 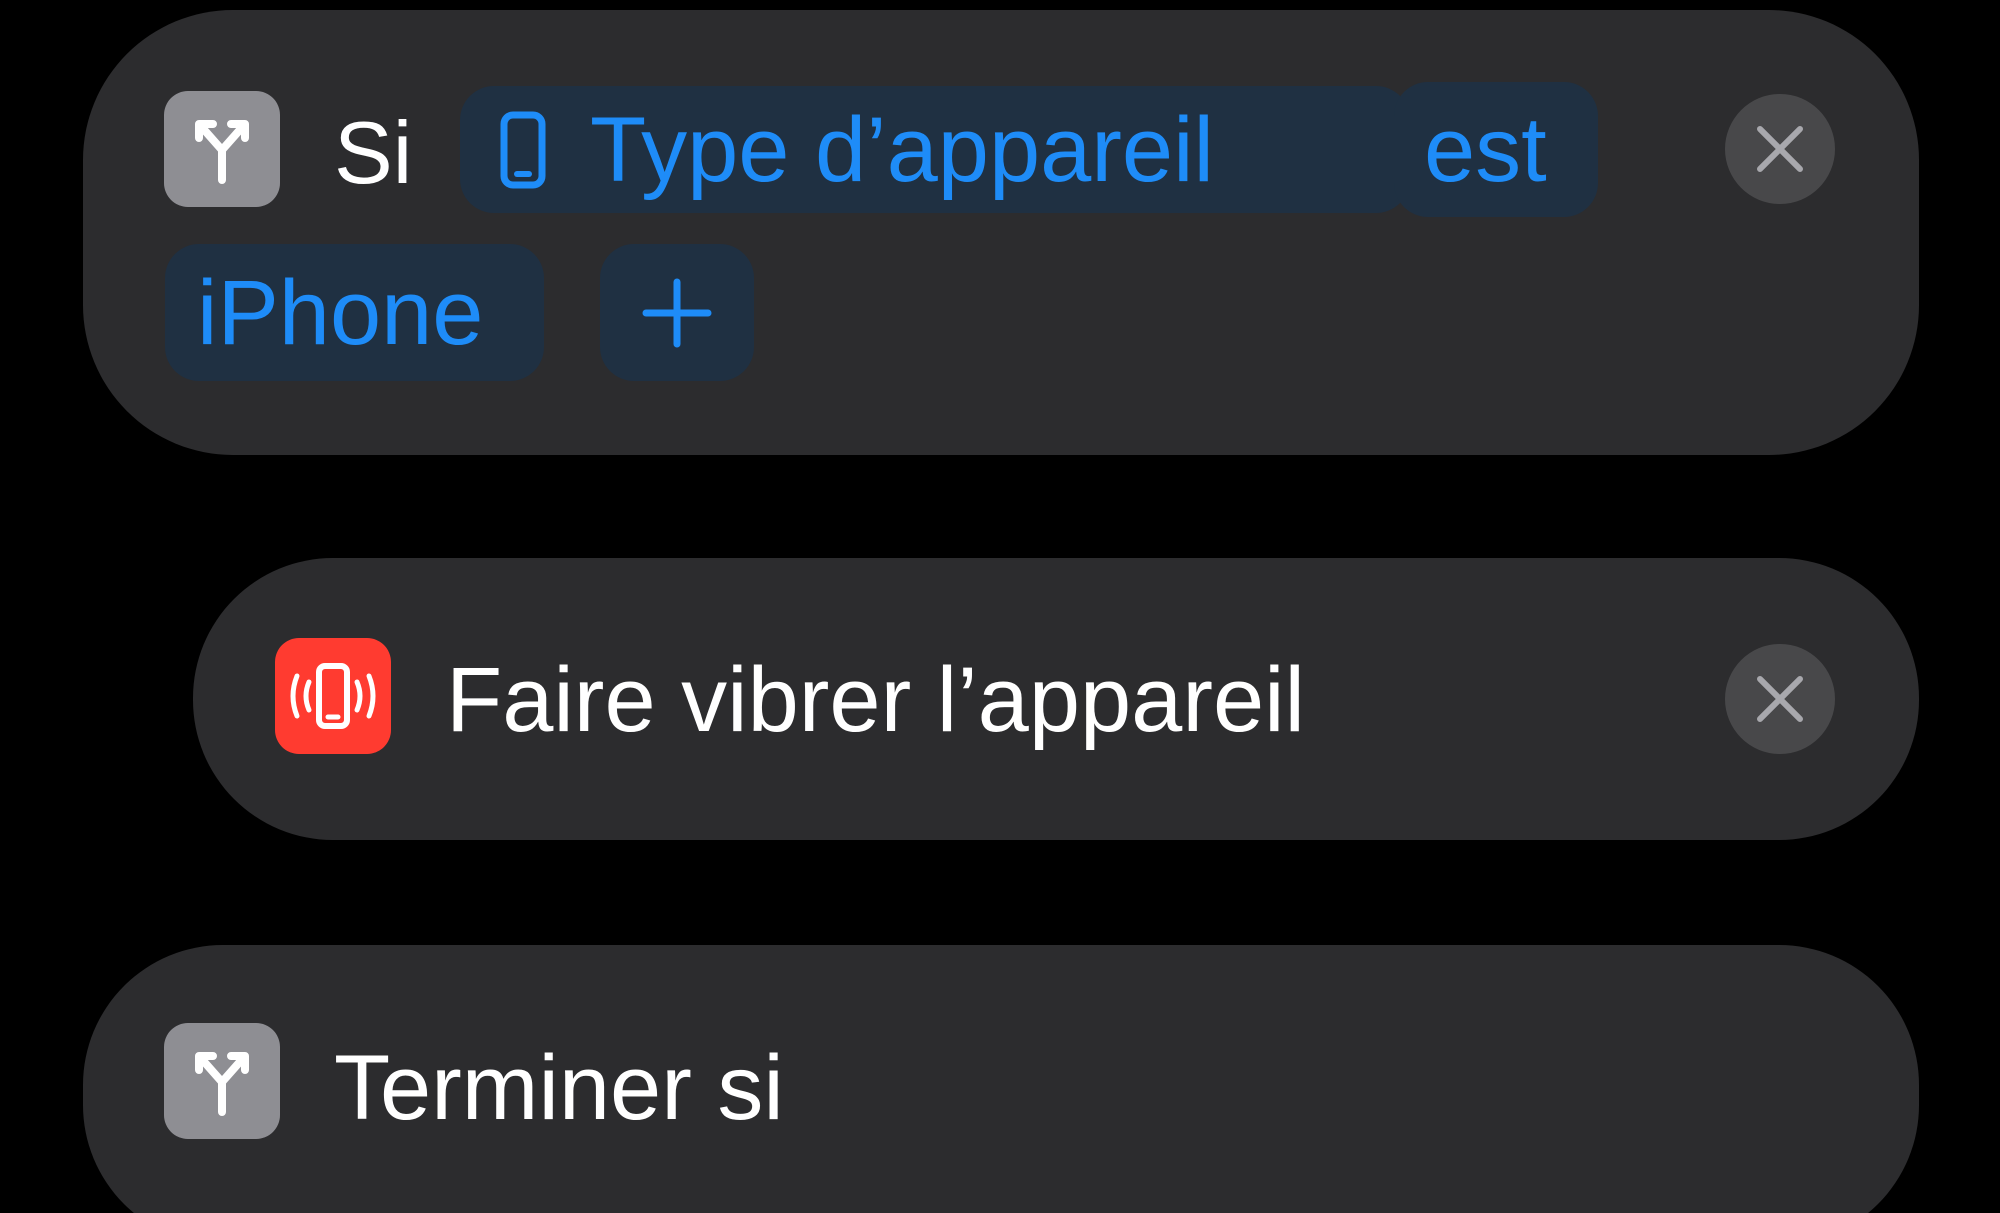 I want to click on value-label: iPhone, so click(x=340, y=312).